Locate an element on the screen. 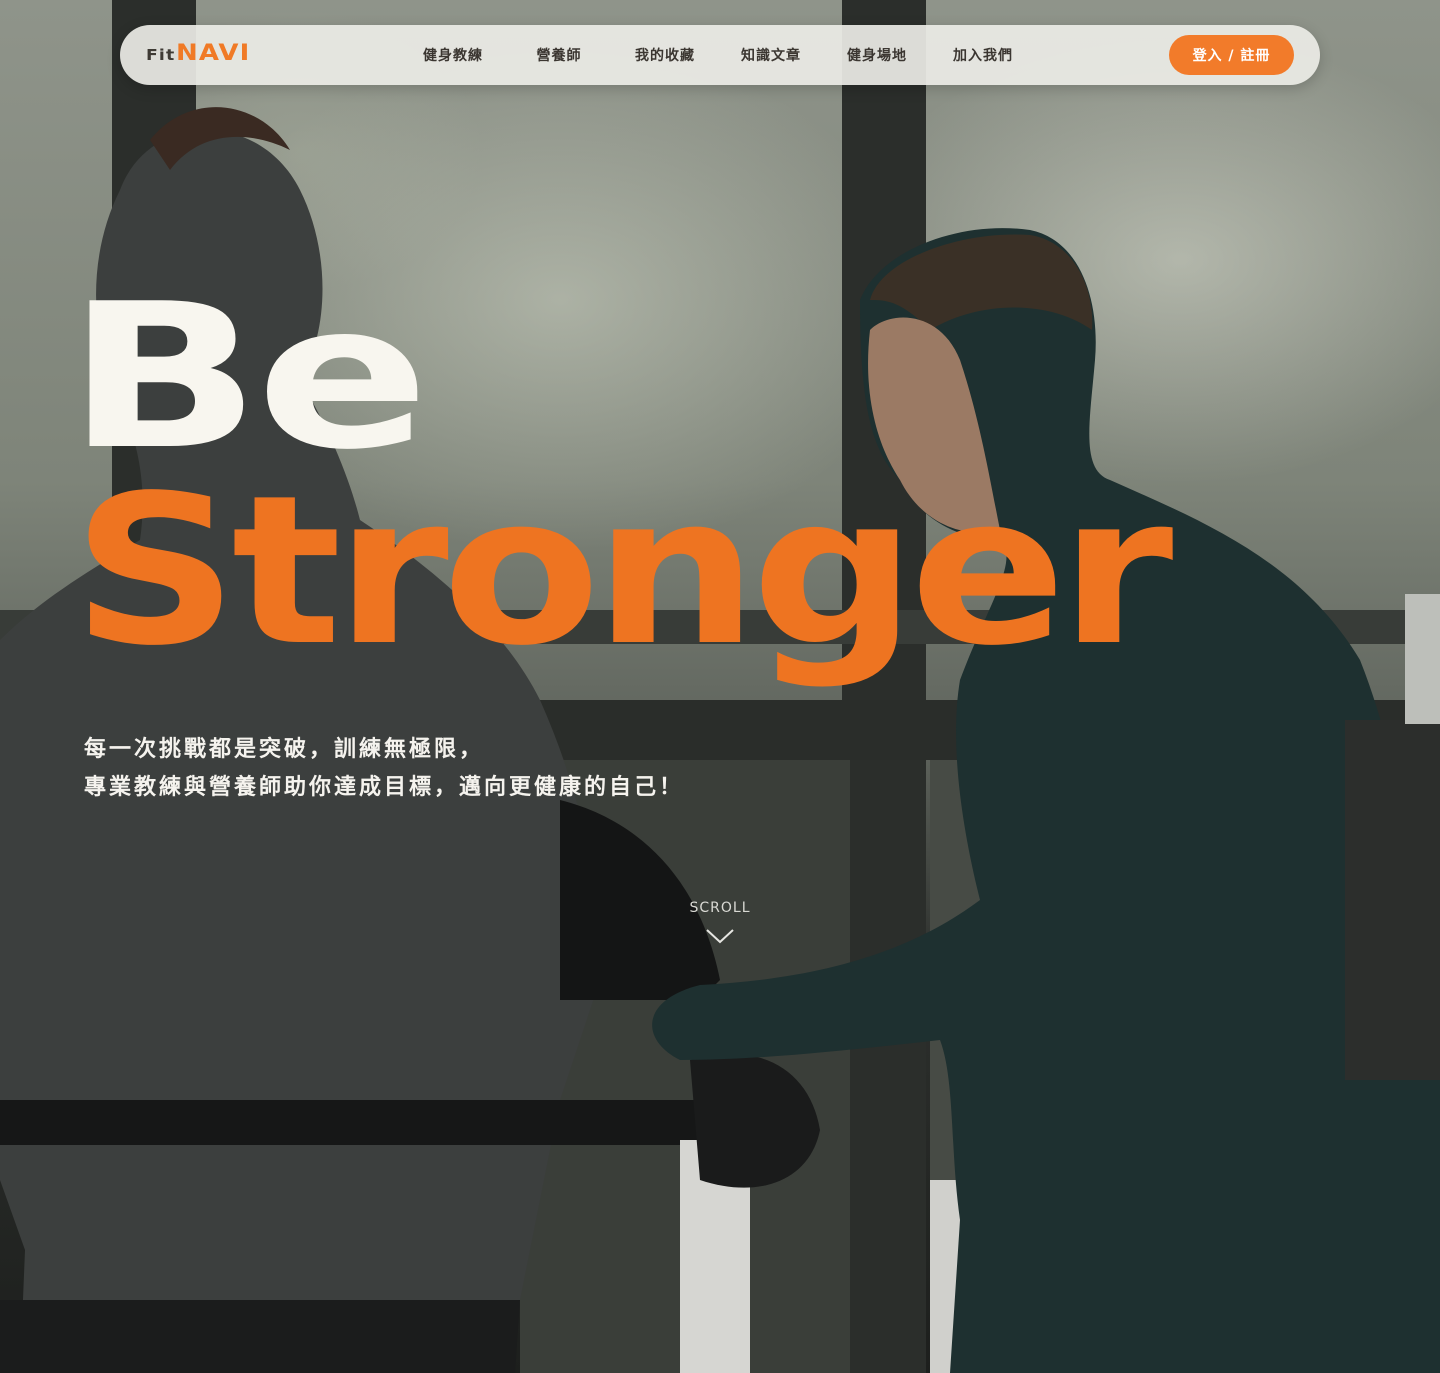  scroll-label: SCROLL is located at coordinates (720, 908).